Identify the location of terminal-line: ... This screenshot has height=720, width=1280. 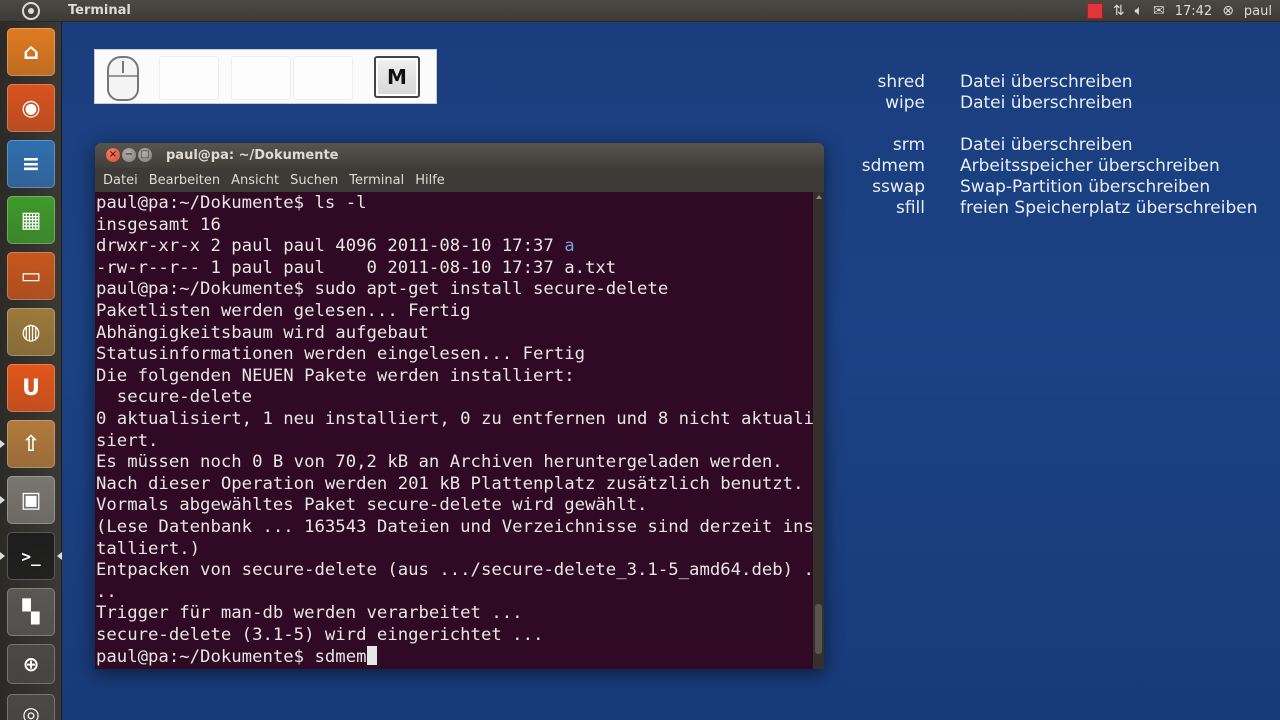
(106, 591).